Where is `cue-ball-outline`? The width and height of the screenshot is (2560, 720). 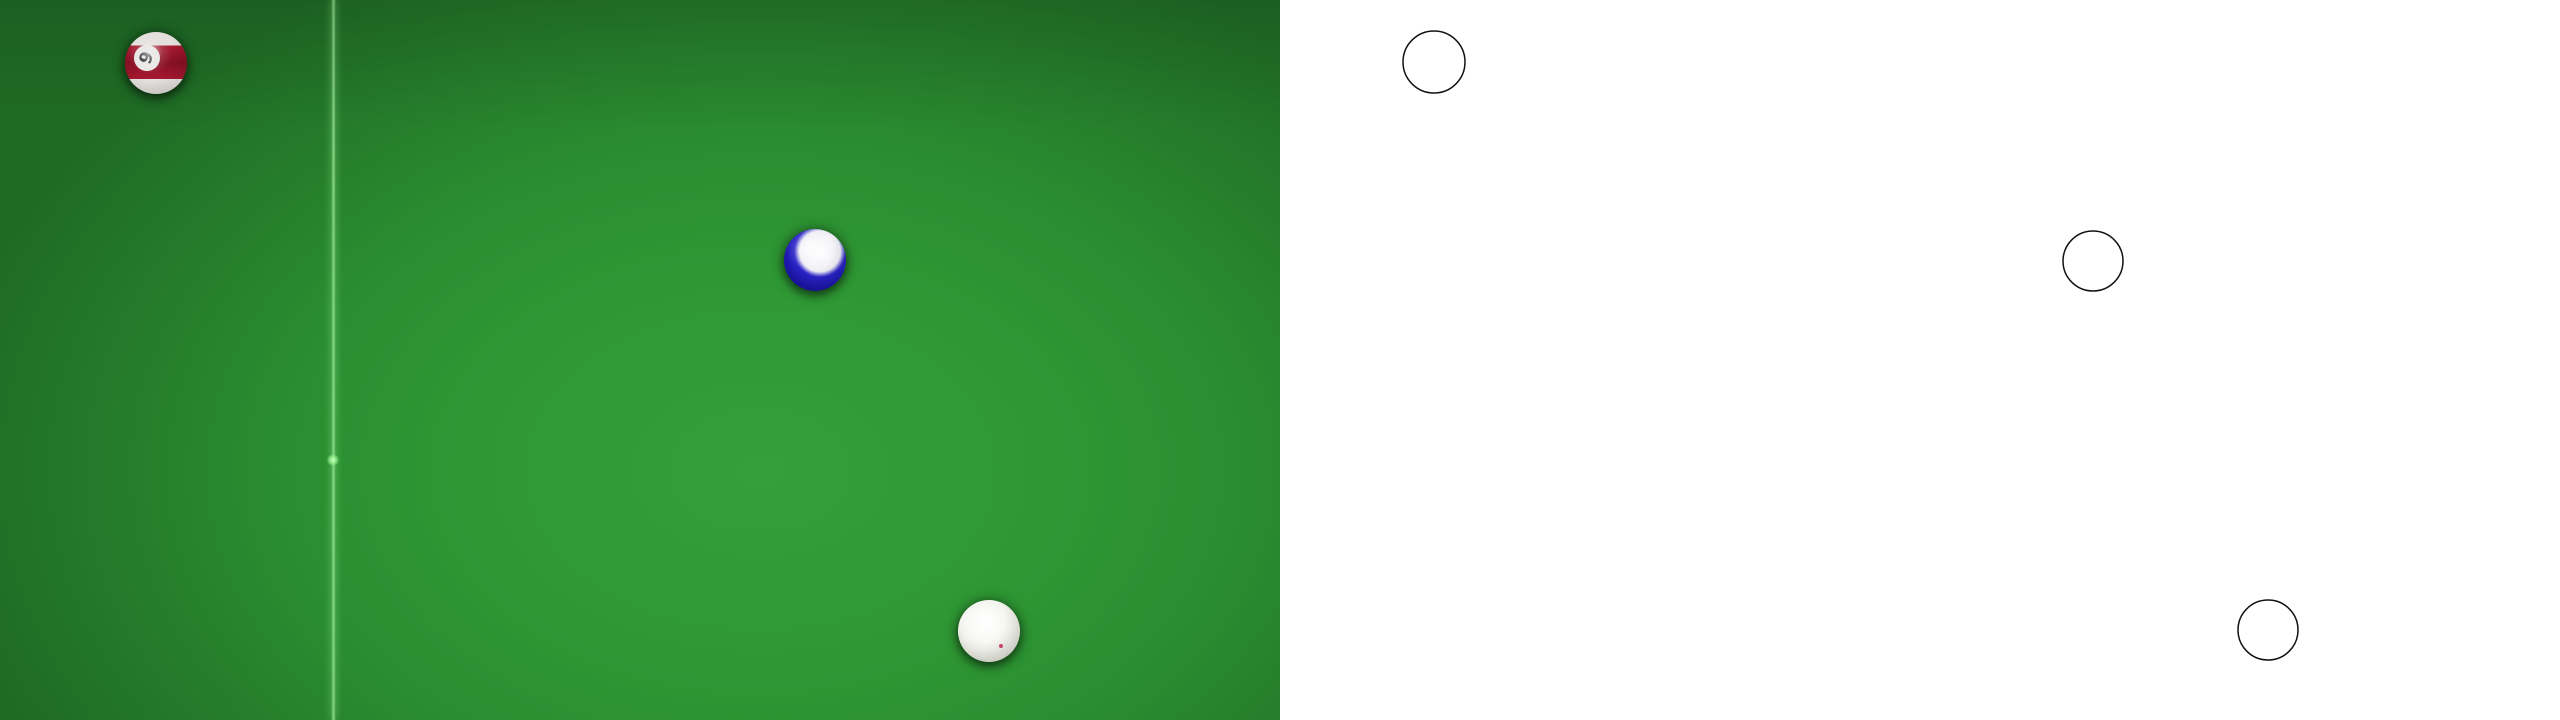
cue-ball-outline is located at coordinates (2268, 630).